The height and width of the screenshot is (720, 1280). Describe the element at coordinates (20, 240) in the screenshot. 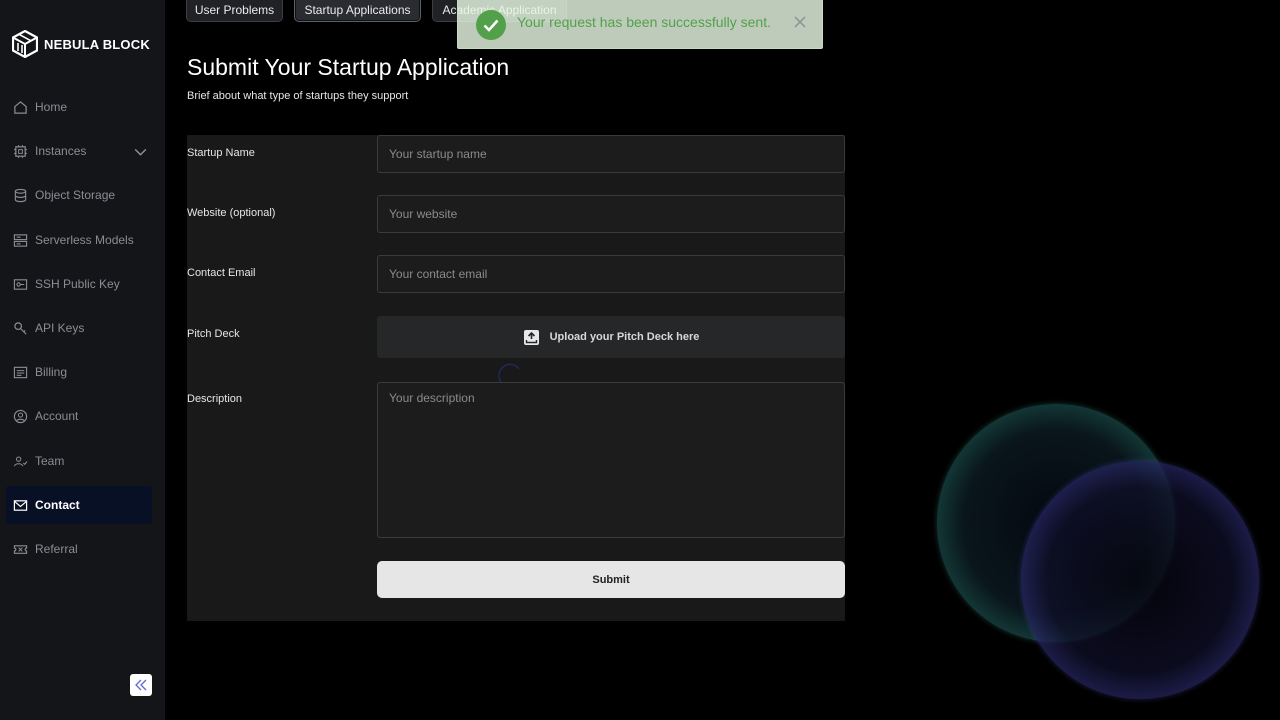

I see `server-icon` at that location.